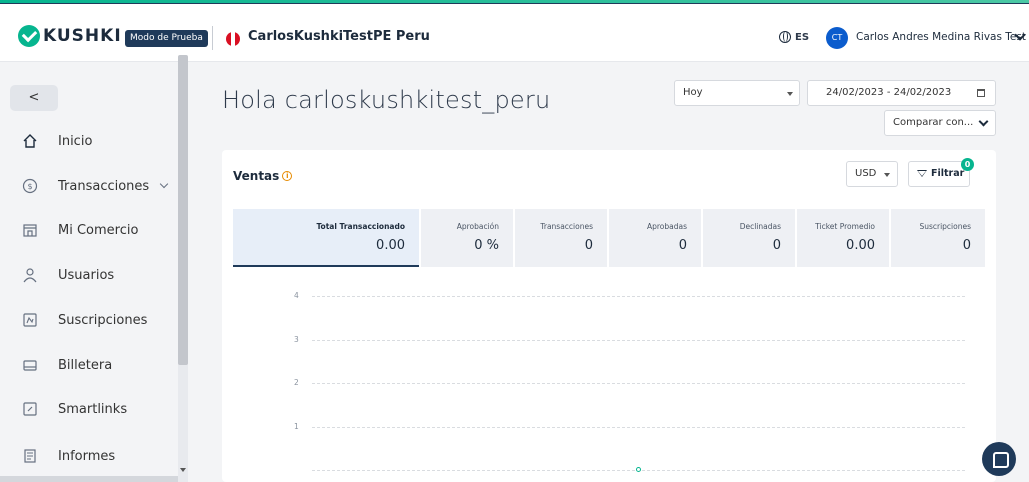  Describe the element at coordinates (183, 210) in the screenshot. I see `sidebar-scrollbar-thumb` at that location.